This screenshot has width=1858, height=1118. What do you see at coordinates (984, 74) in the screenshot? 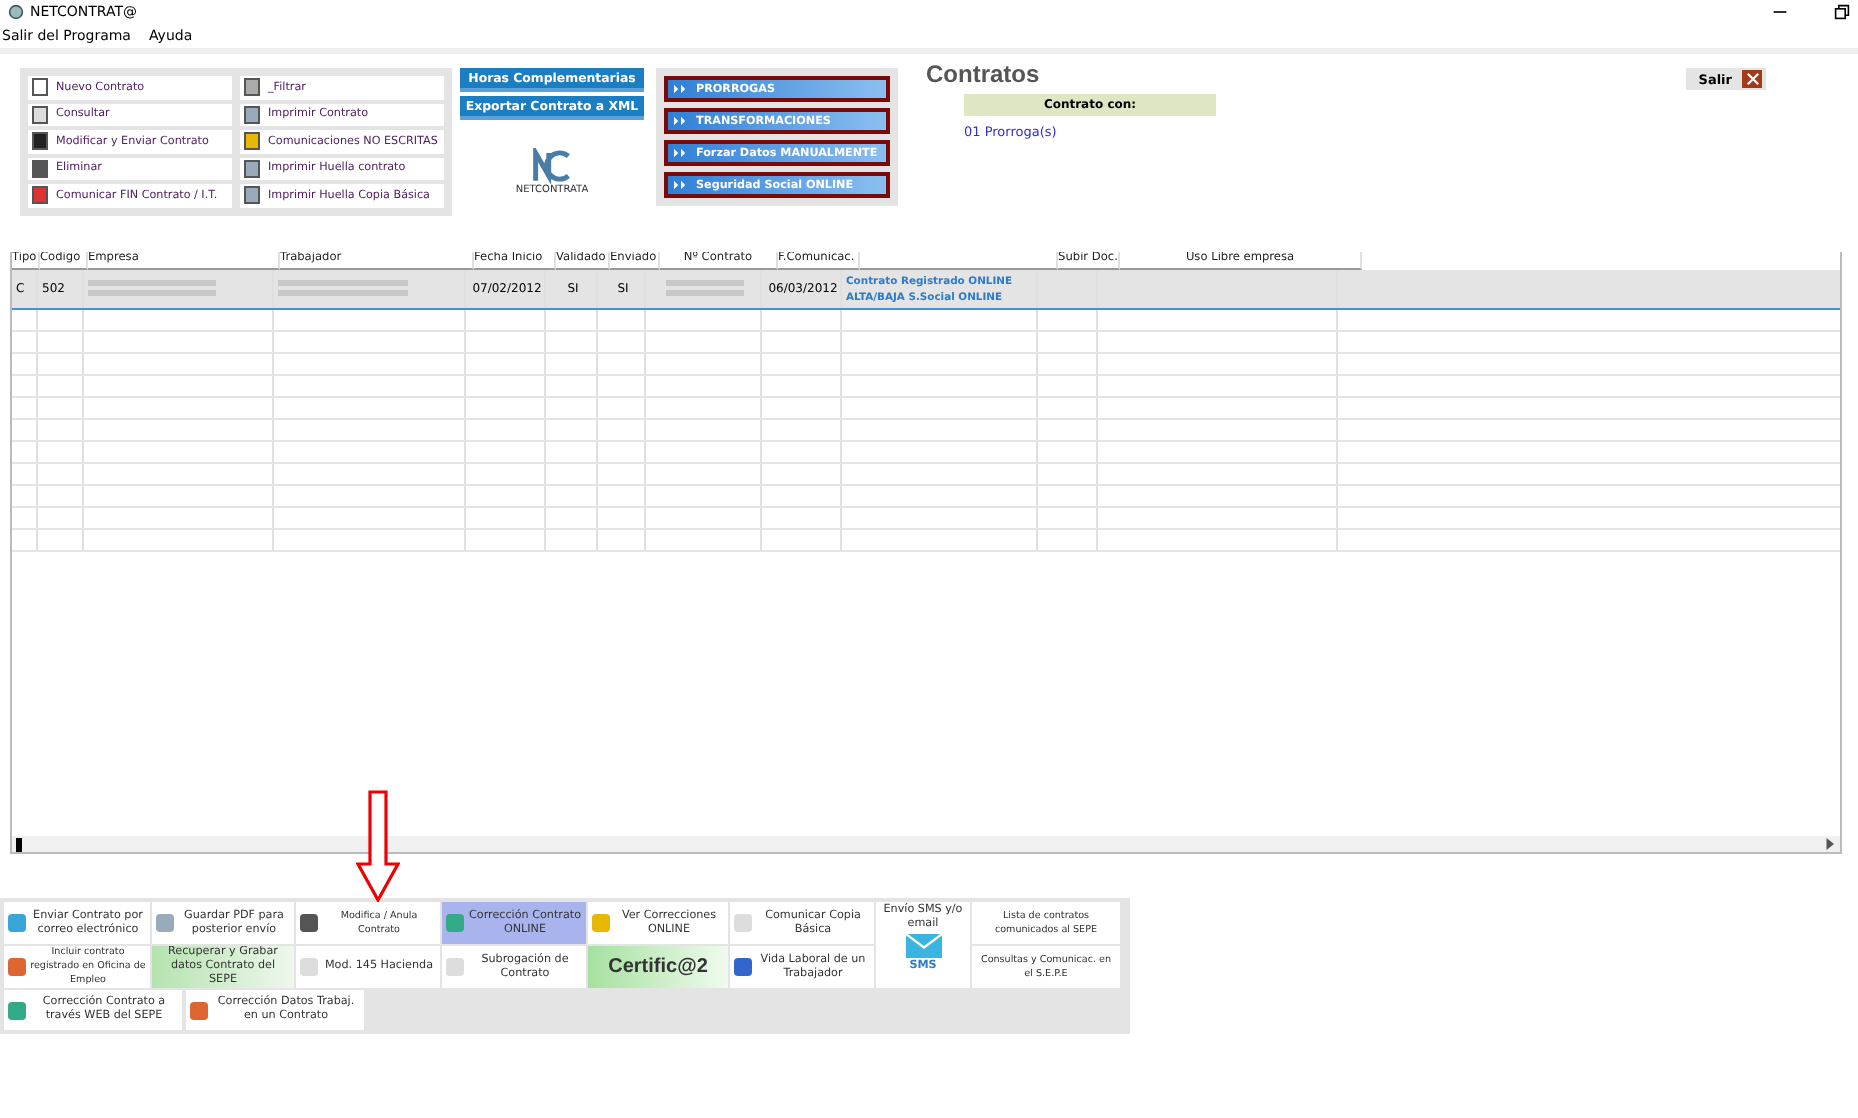
I see `section-title: Contratos` at bounding box center [984, 74].